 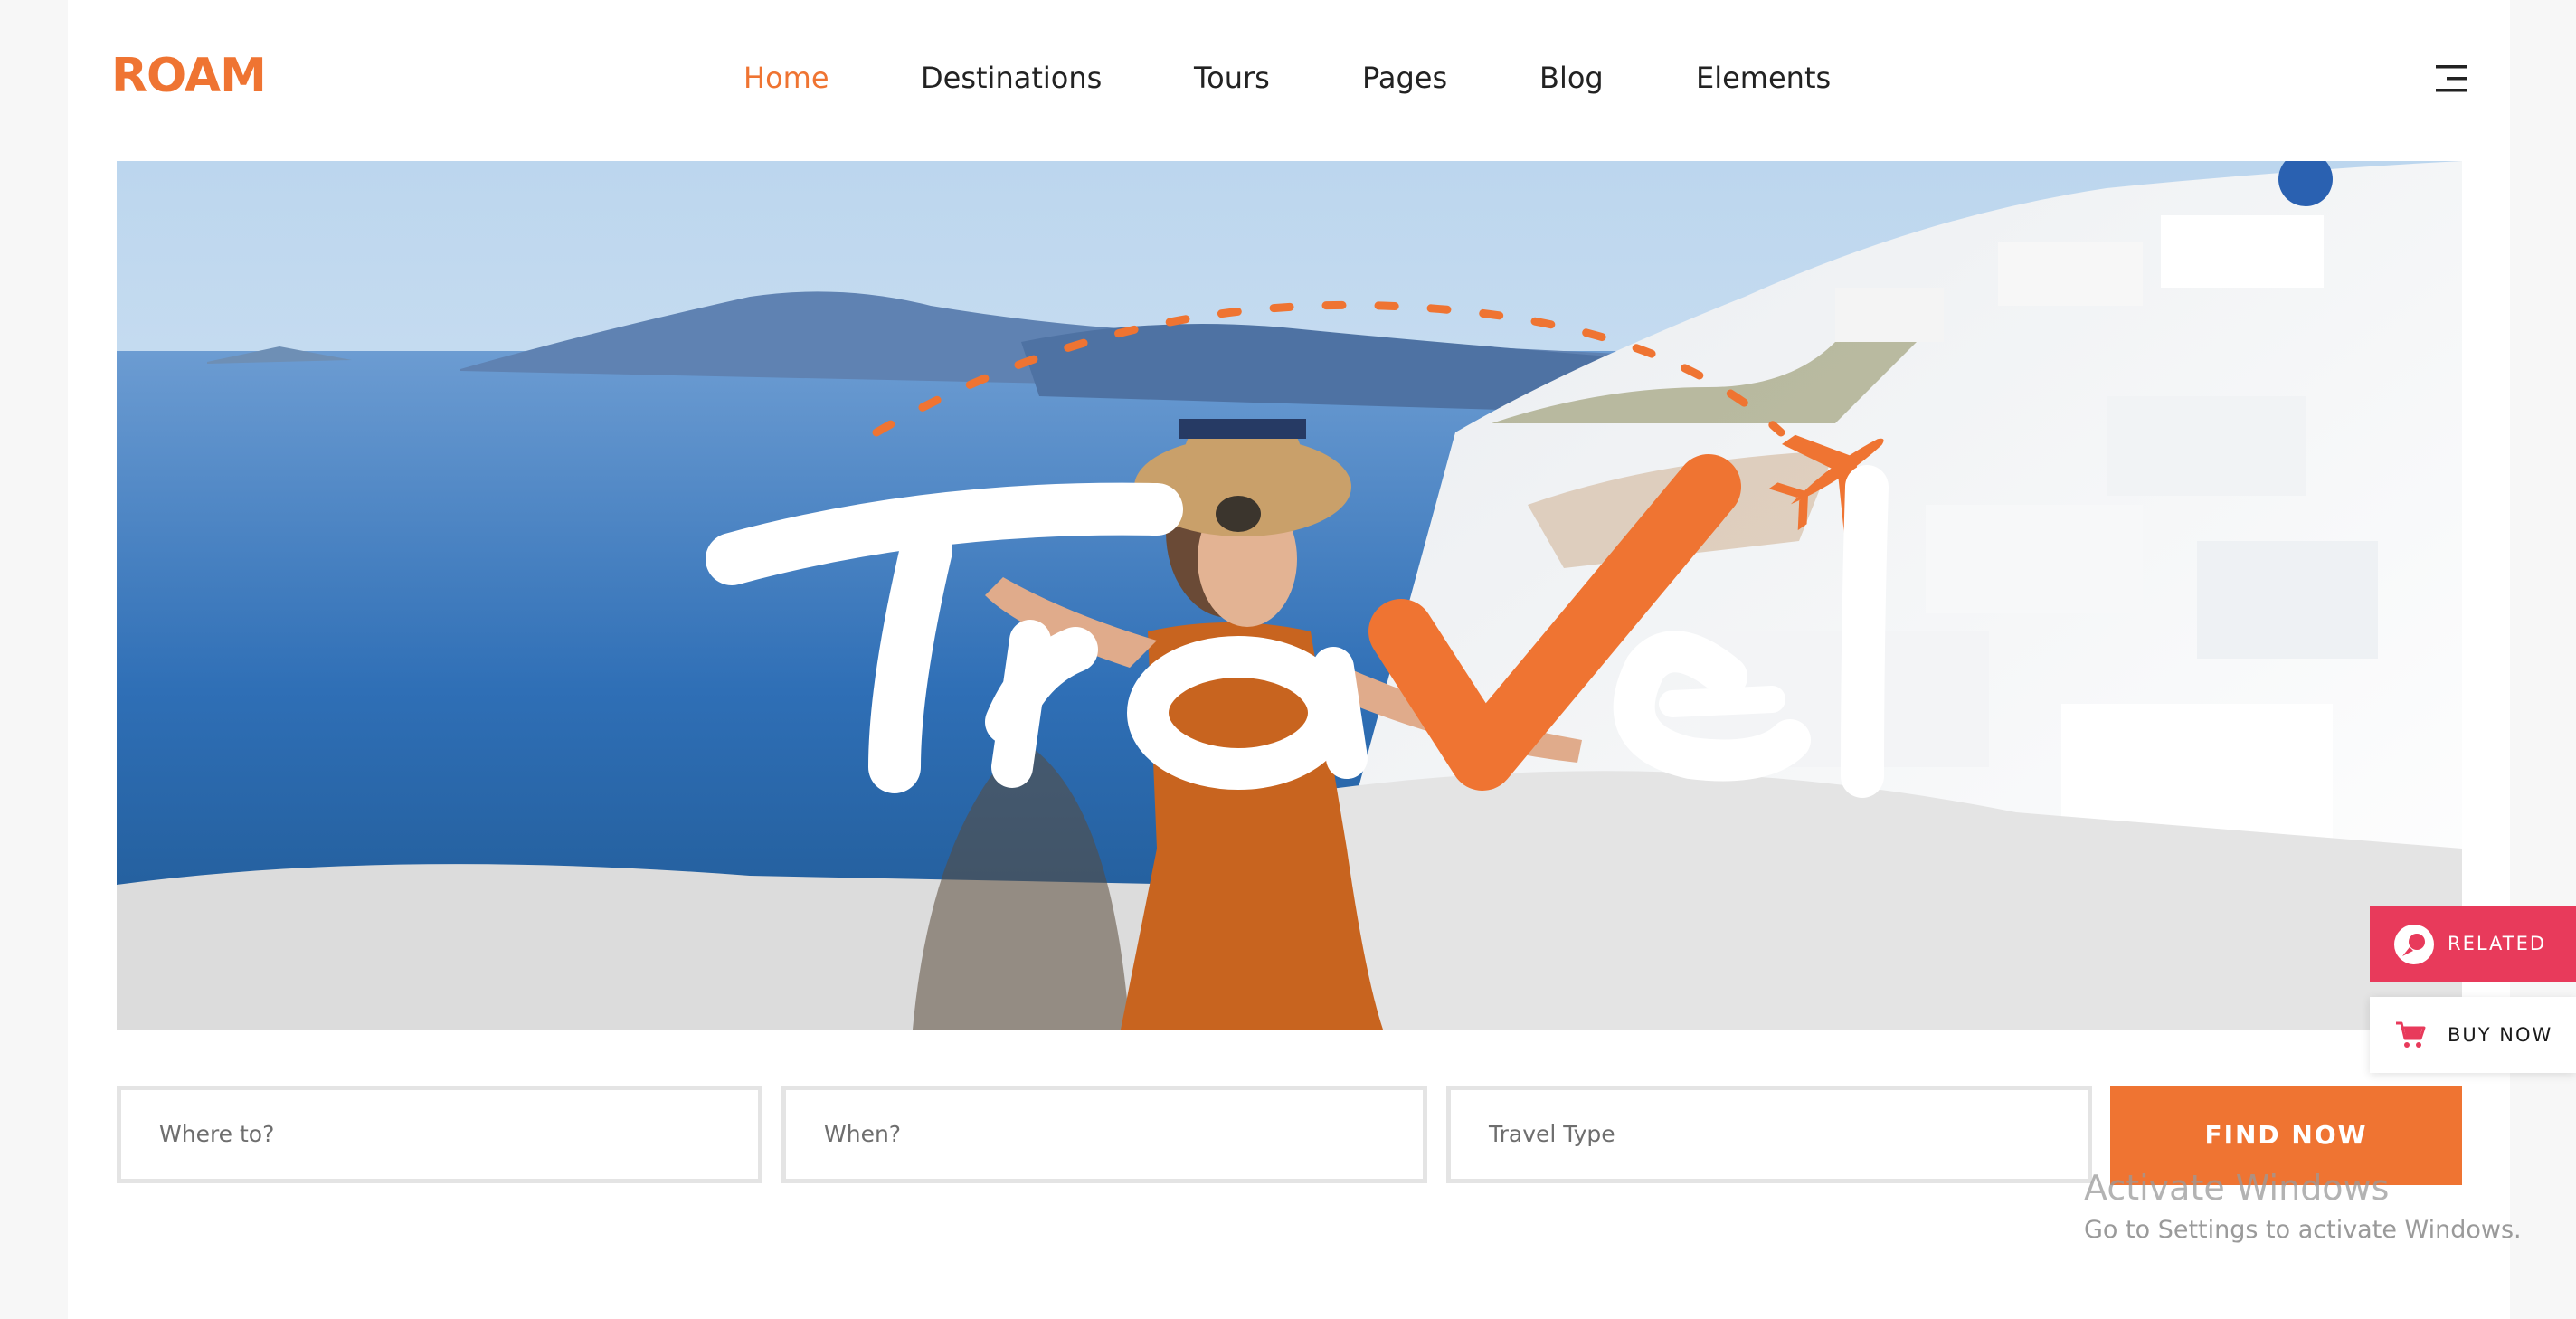 I want to click on related-label: RELATED, so click(x=2498, y=943).